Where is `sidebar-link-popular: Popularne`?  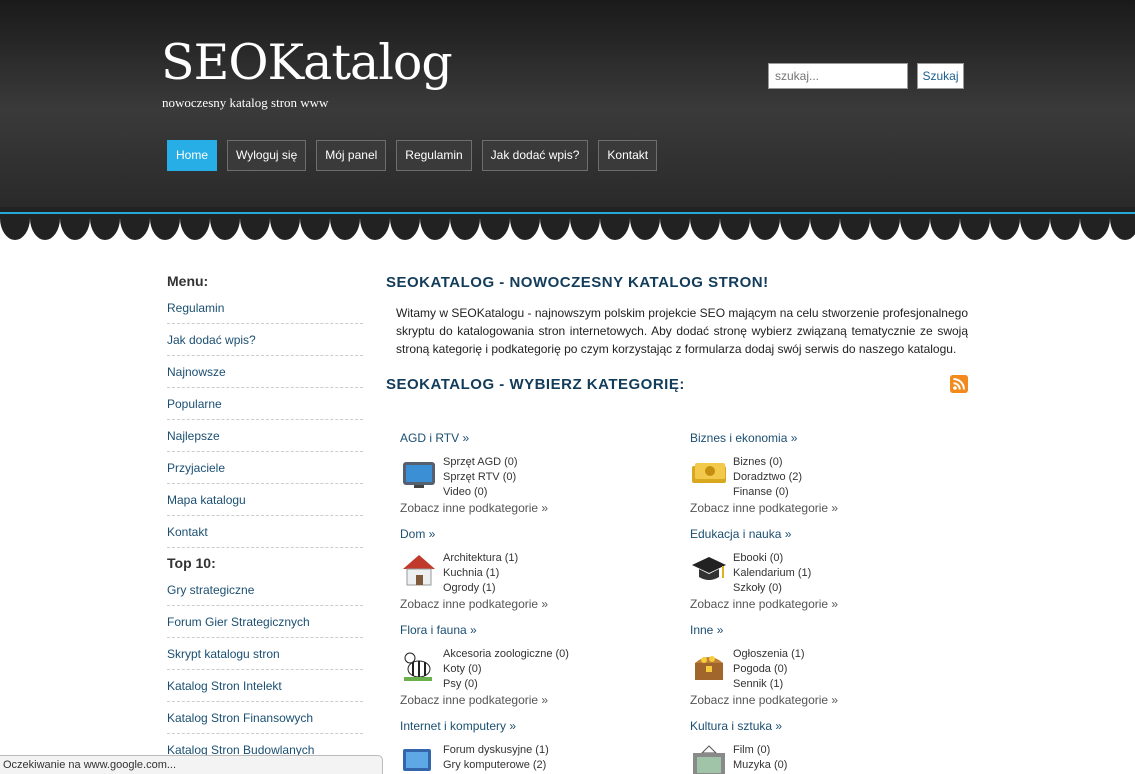 sidebar-link-popular: Popularne is located at coordinates (194, 404).